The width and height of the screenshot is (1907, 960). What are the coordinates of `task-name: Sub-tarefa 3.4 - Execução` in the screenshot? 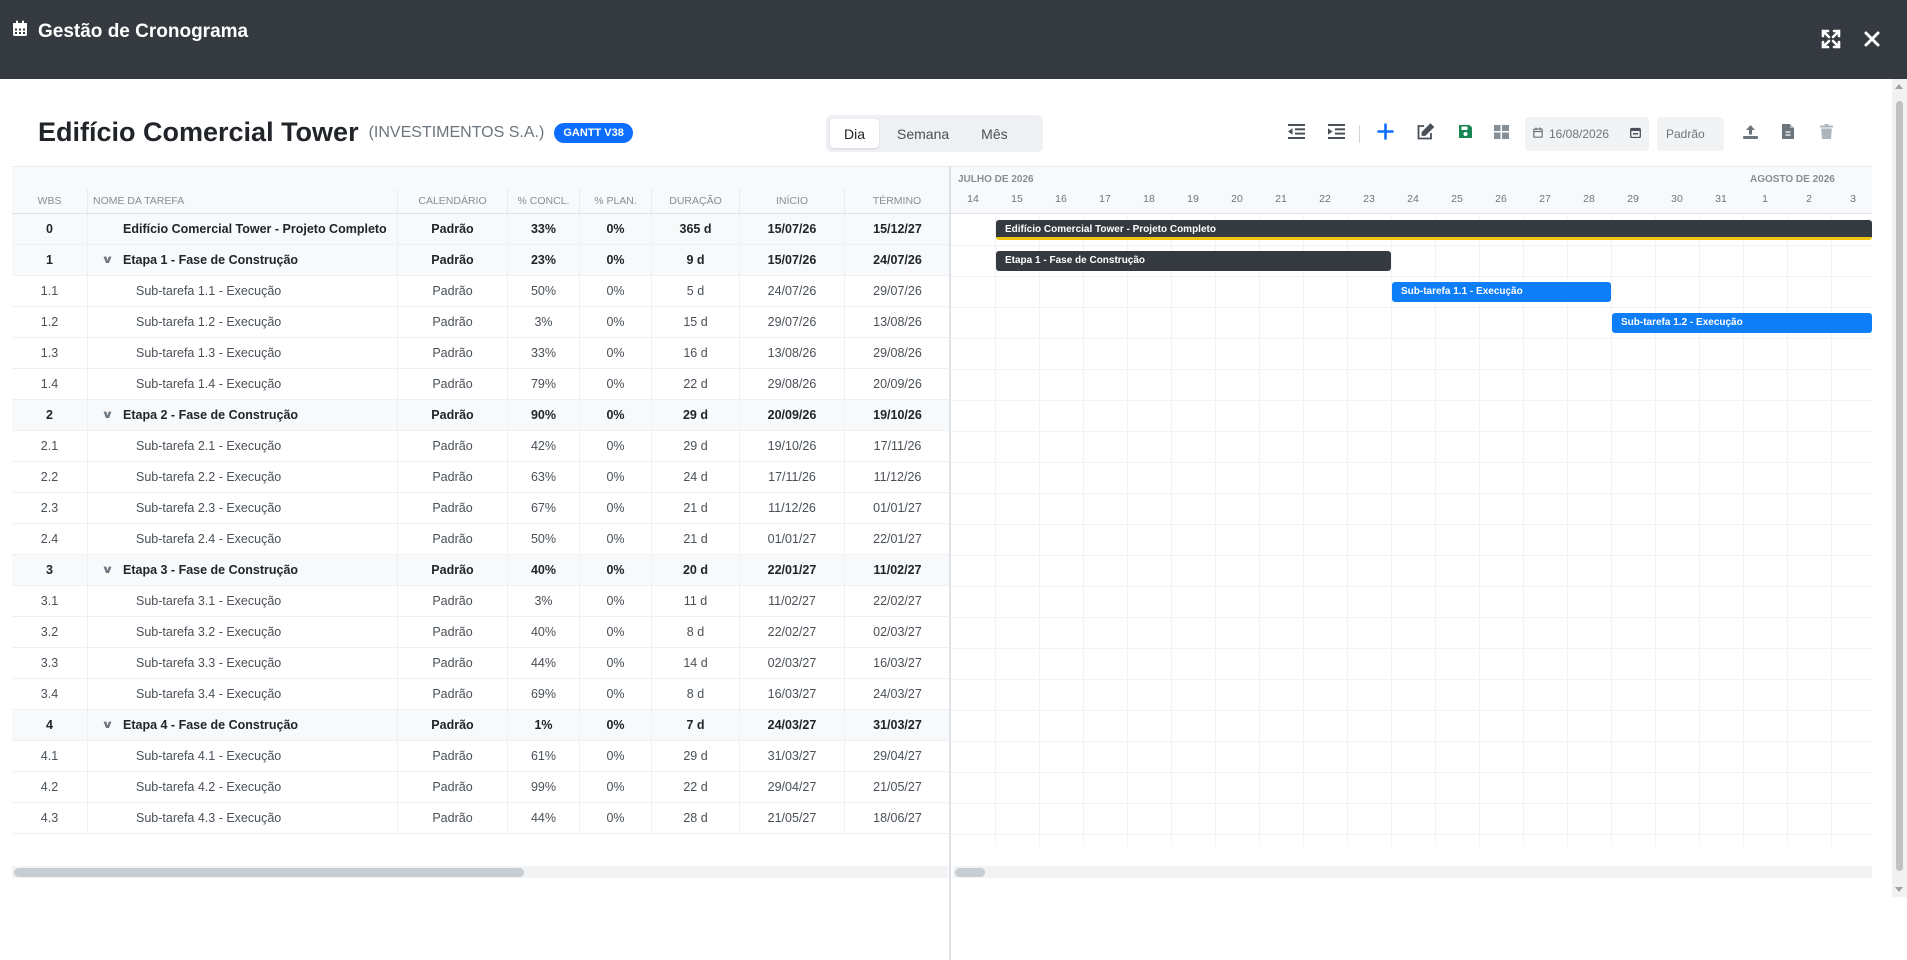 It's located at (209, 694).